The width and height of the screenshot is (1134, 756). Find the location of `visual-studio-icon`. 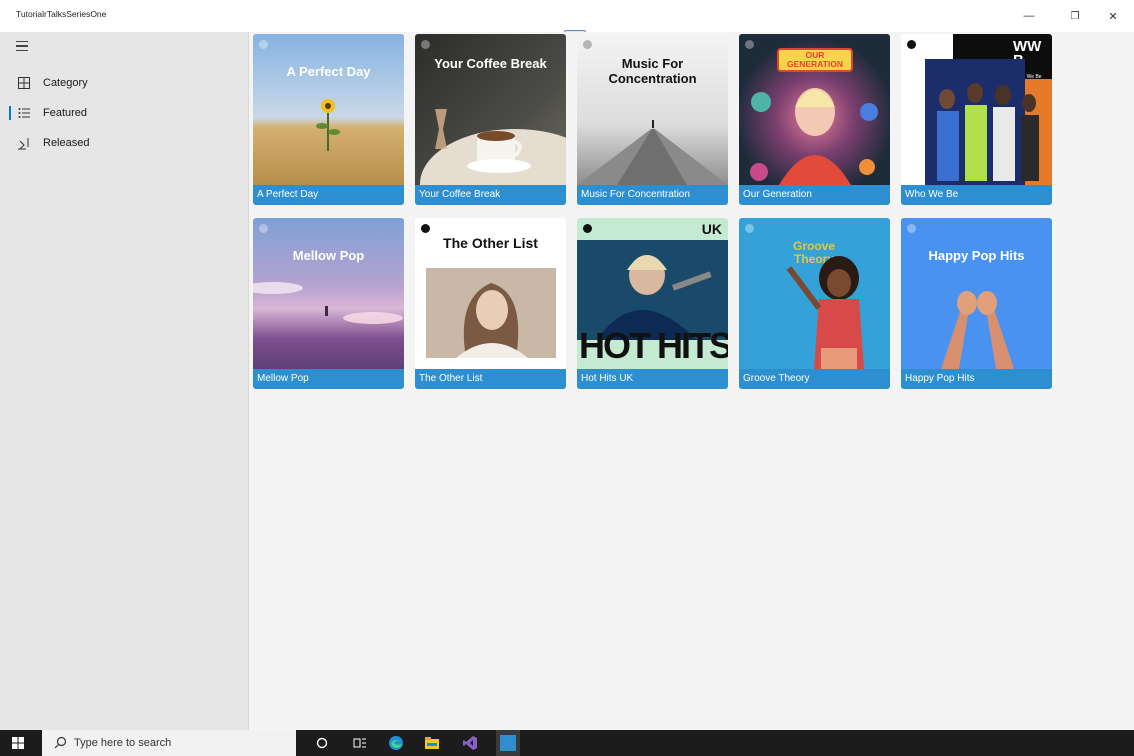

visual-studio-icon is located at coordinates (470, 743).